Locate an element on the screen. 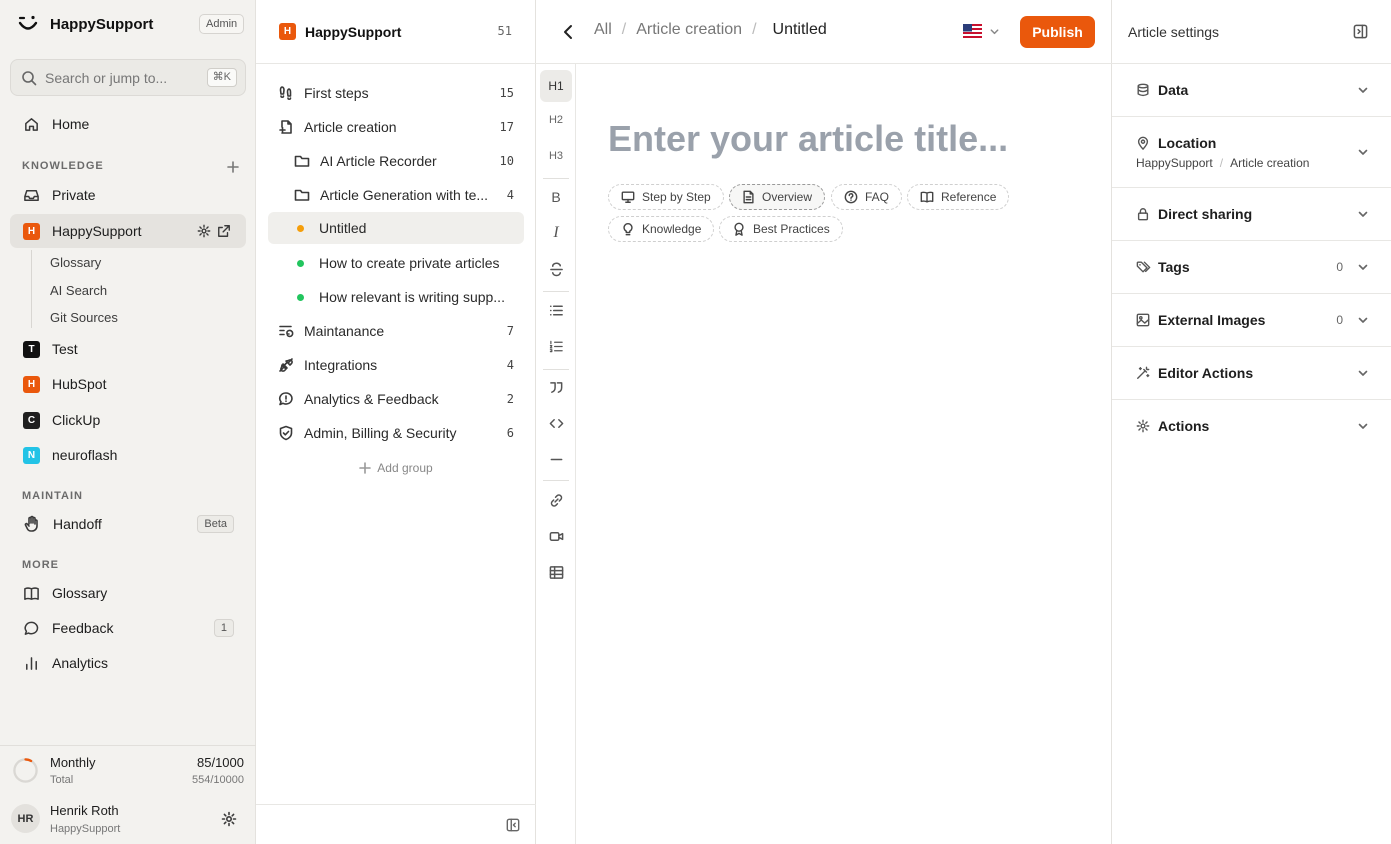 This screenshot has height=844, width=1391. numbered-list-button is located at coordinates (556, 346).